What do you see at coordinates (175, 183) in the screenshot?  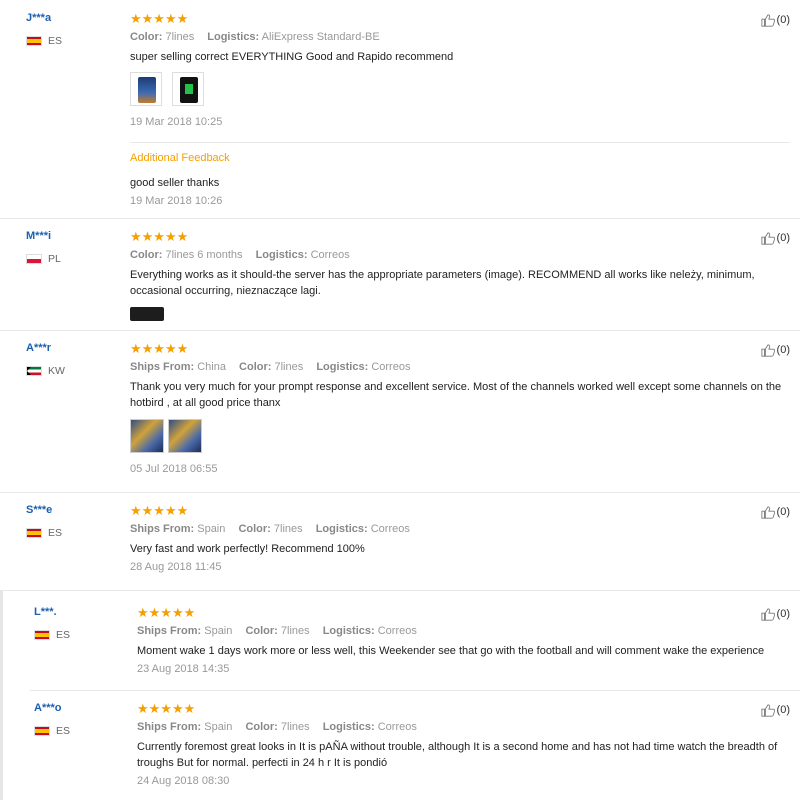 I see `additional-feedback-text: good seller thanks` at bounding box center [175, 183].